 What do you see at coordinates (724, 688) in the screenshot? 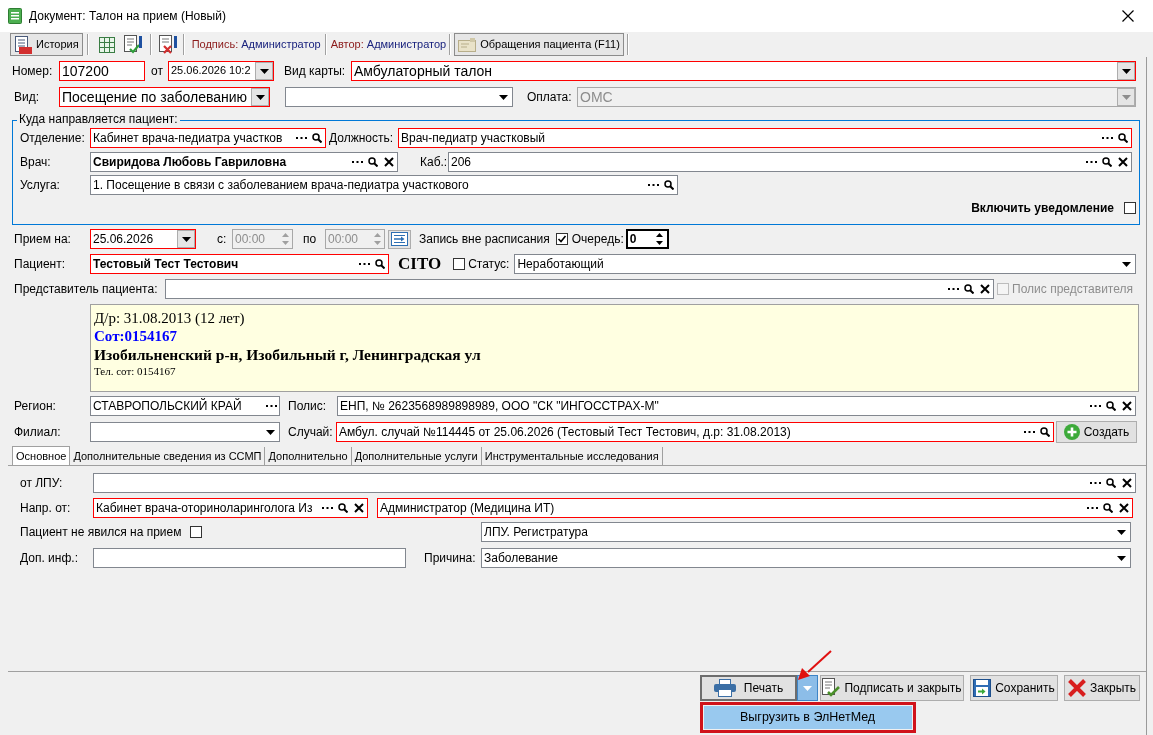
I see `printer-icon` at bounding box center [724, 688].